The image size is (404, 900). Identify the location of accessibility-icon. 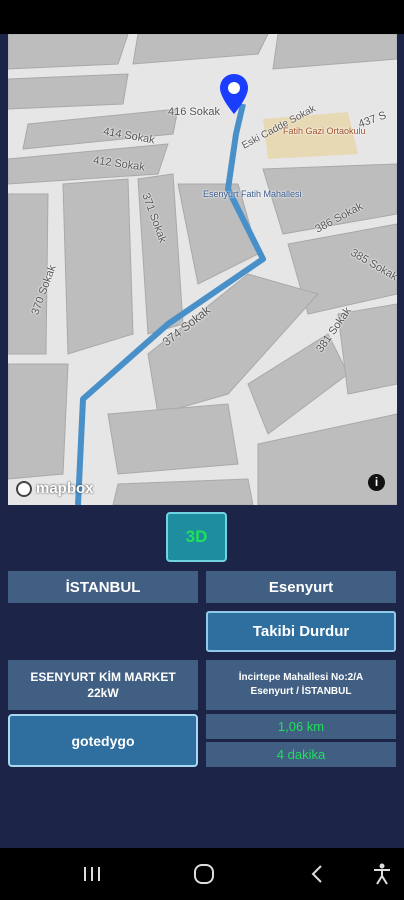
(382, 874).